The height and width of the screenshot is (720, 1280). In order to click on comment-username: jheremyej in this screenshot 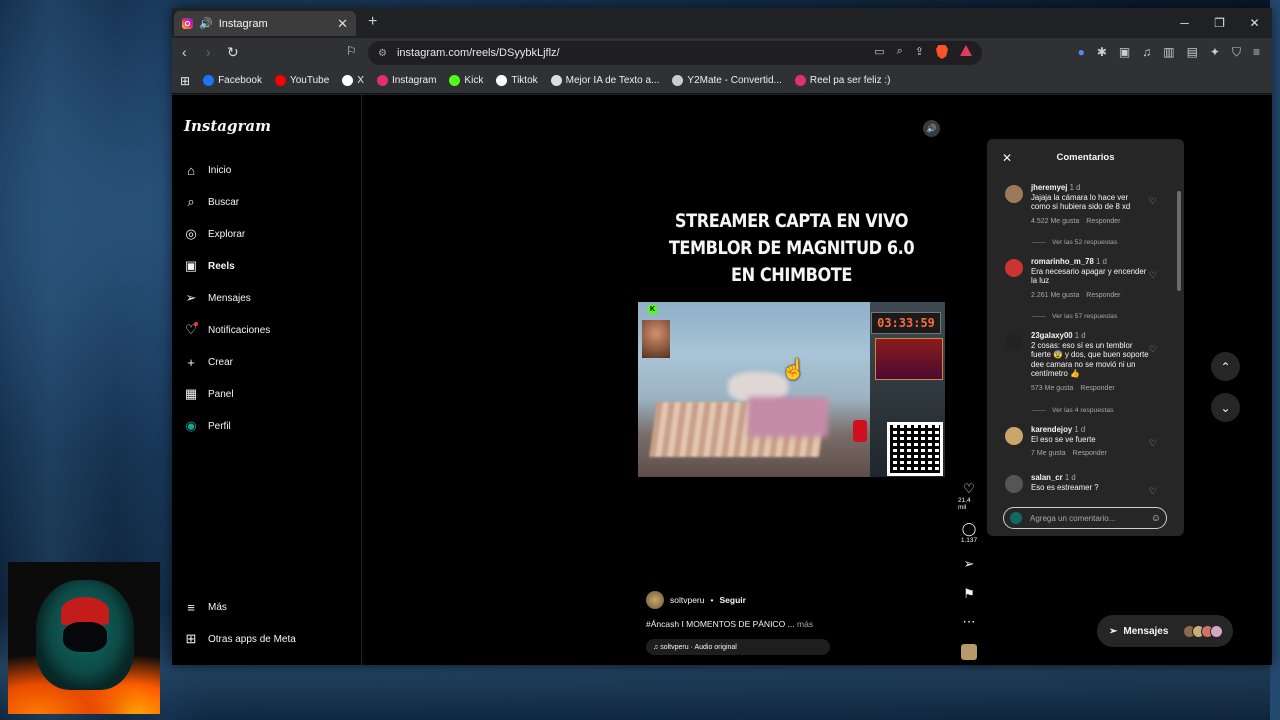, I will do `click(1049, 187)`.